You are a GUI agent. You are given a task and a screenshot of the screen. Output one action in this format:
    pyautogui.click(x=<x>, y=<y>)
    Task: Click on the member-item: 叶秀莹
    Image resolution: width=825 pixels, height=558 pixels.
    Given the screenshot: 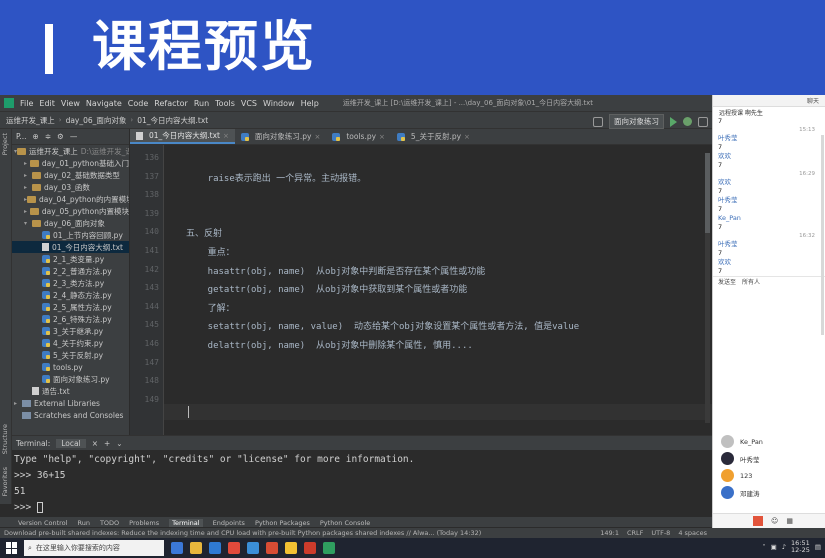 What is the action you would take?
    pyautogui.click(x=769, y=458)
    